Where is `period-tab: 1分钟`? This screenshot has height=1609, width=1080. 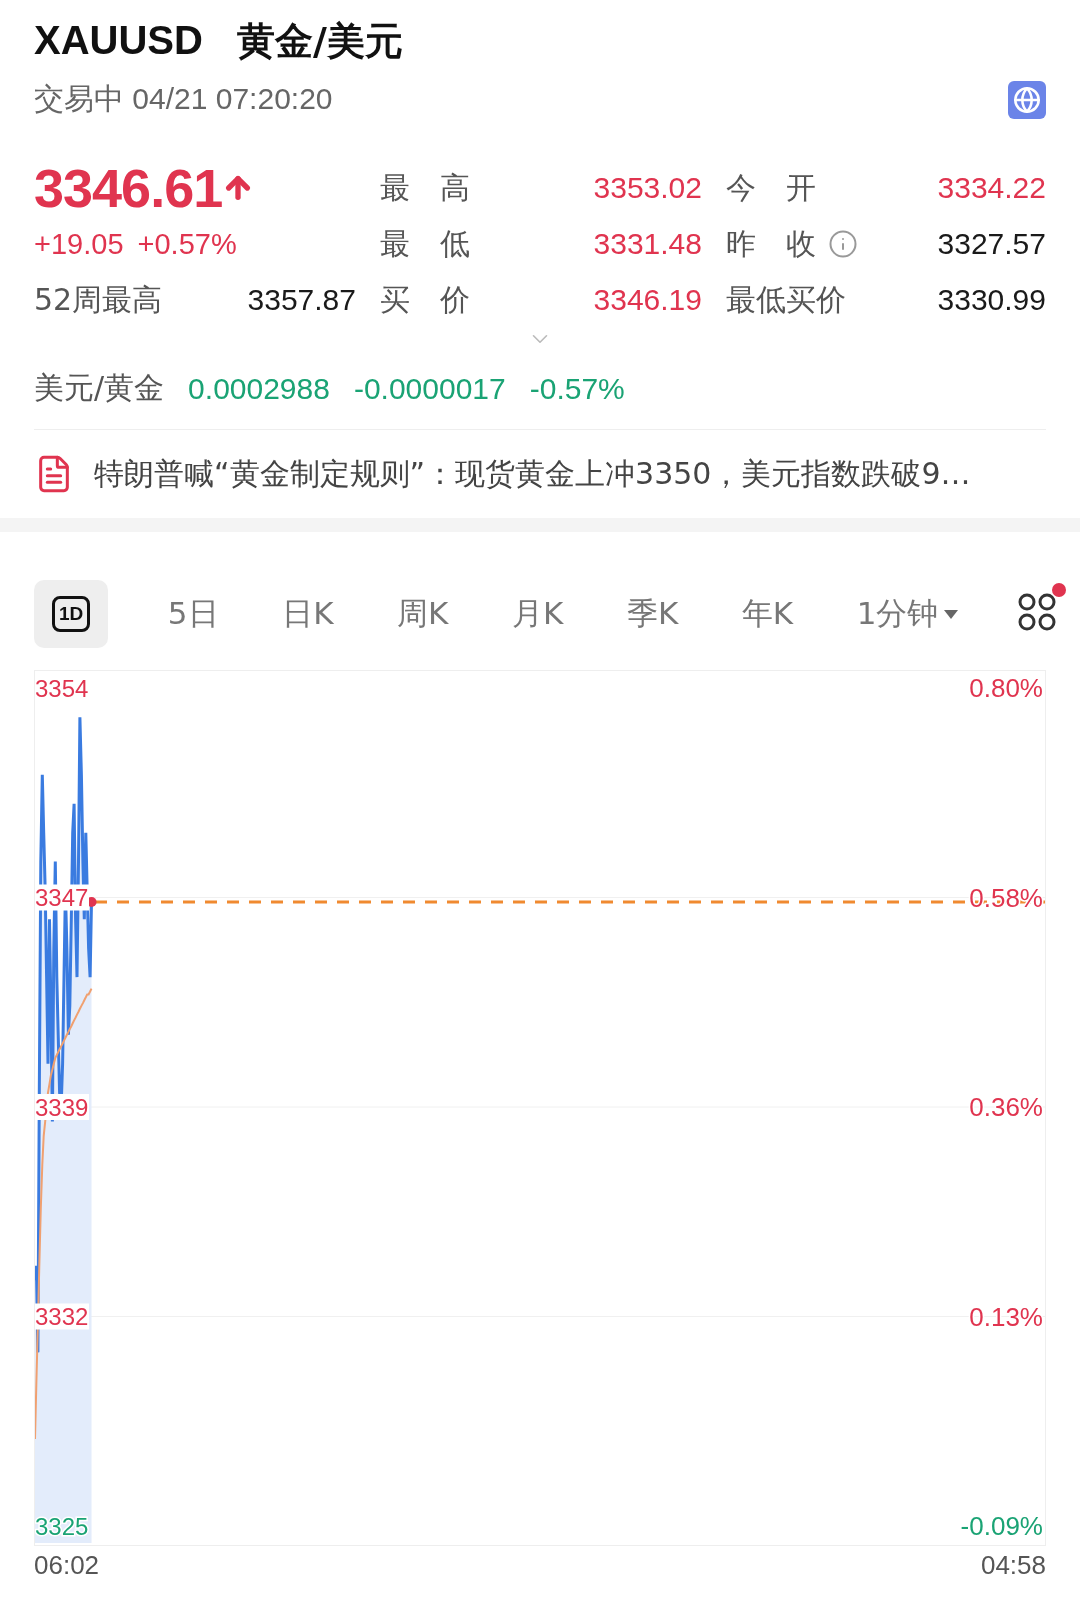
period-tab: 1分钟 is located at coordinates (907, 614).